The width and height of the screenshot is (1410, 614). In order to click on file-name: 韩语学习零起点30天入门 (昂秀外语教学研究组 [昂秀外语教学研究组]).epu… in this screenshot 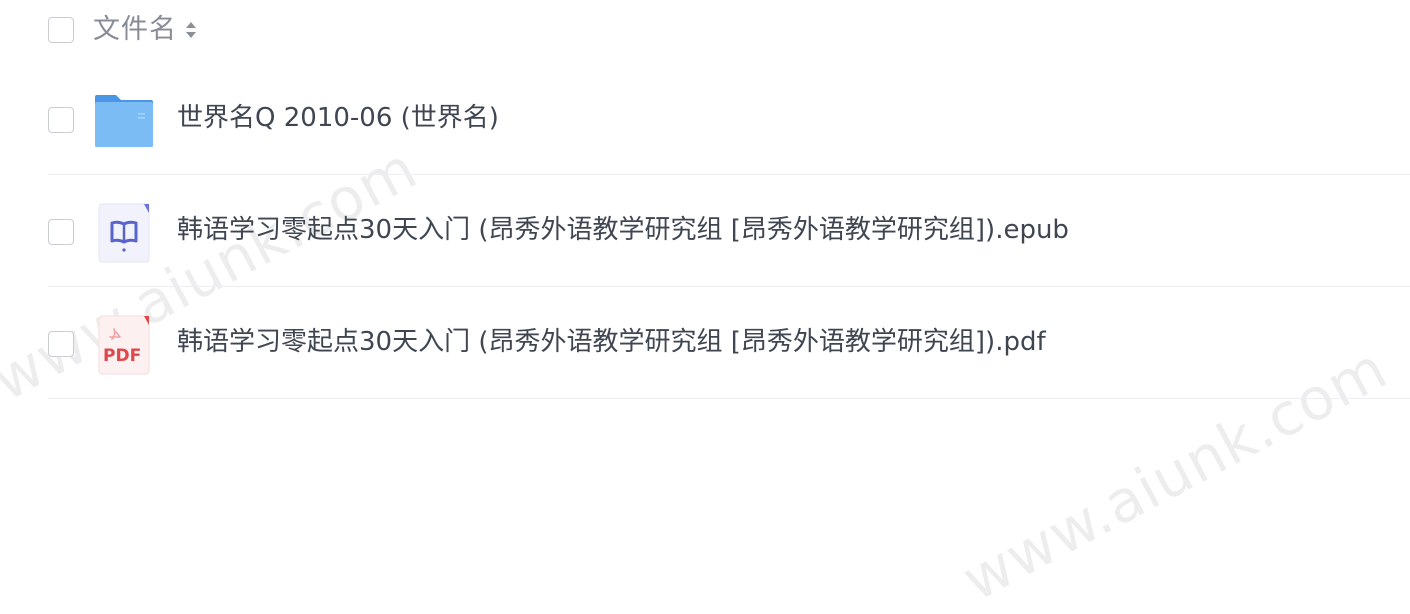, I will do `click(623, 230)`.